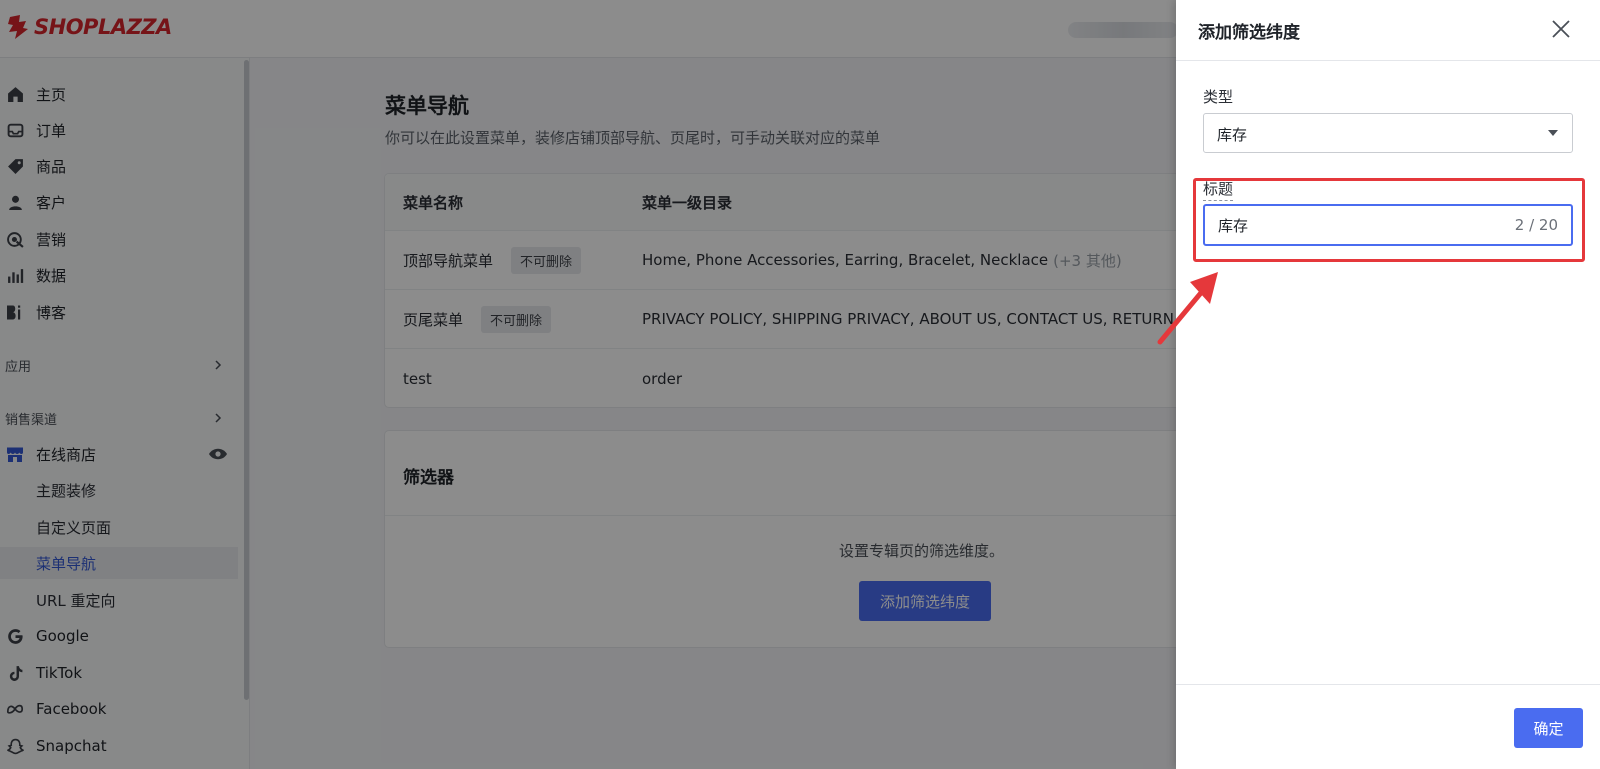 This screenshot has width=1600, height=769. I want to click on title-input-wrapper: 2 / 20, so click(1388, 225).